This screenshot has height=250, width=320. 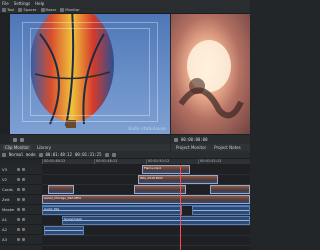 I want to click on timeline-clip: Audio_Mix, so click(x=112, y=210).